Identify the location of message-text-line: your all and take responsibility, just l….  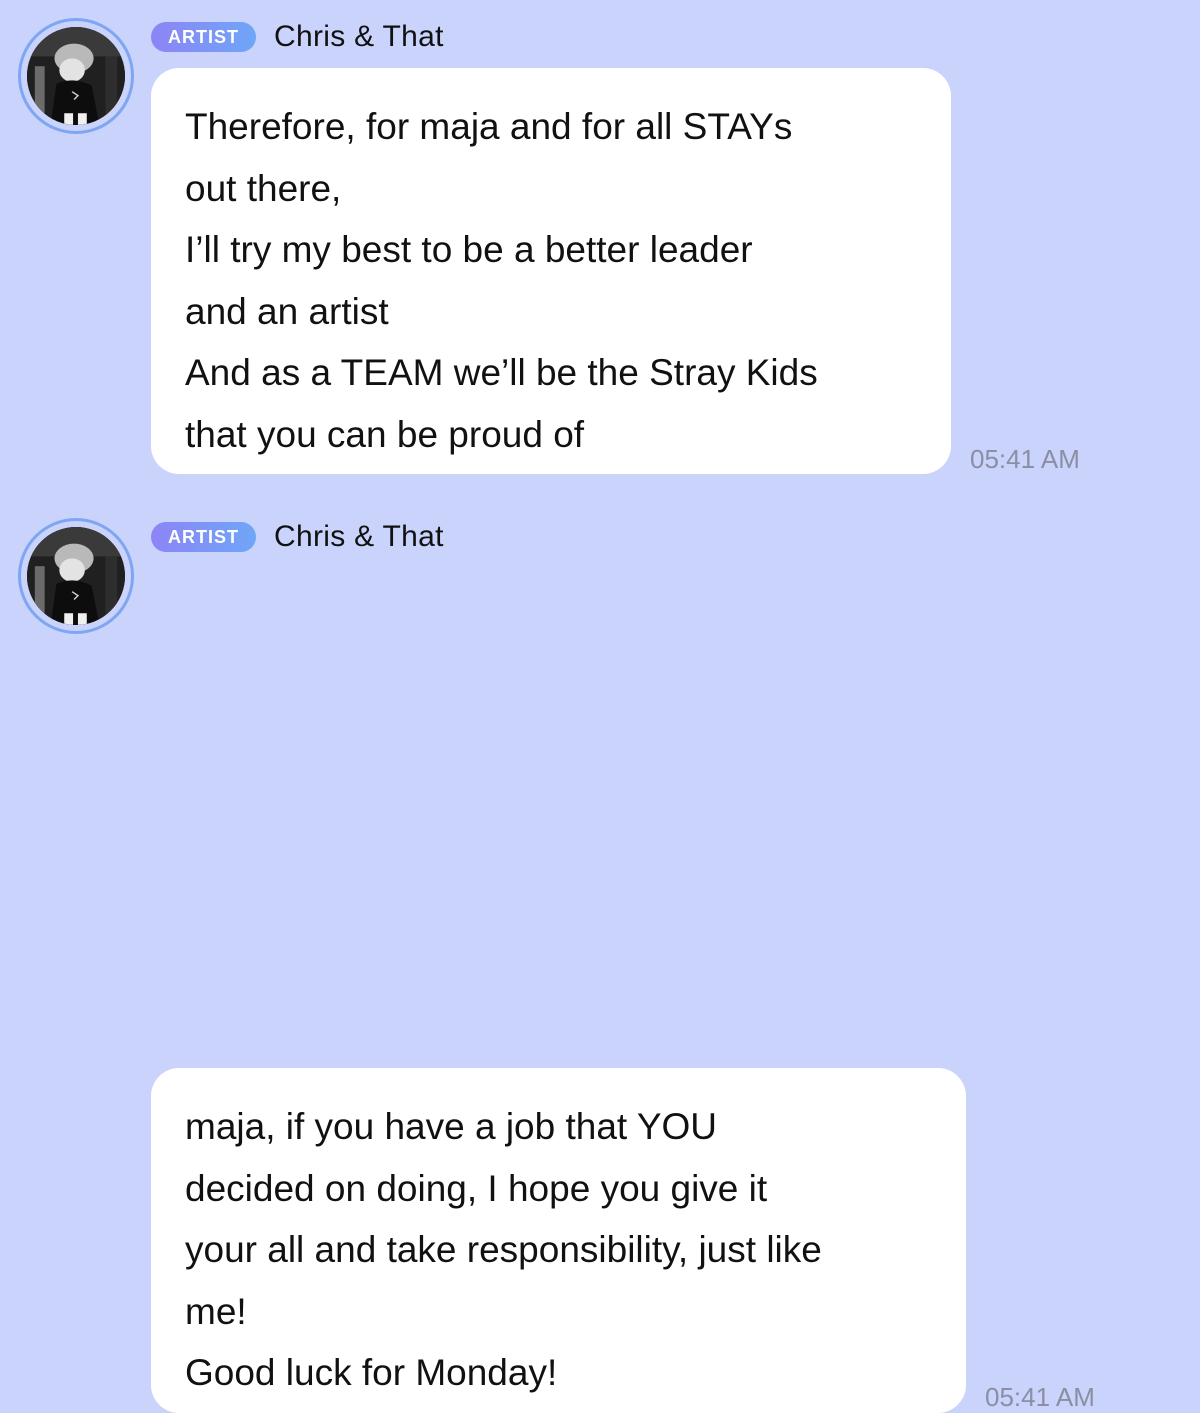
(503, 1249).